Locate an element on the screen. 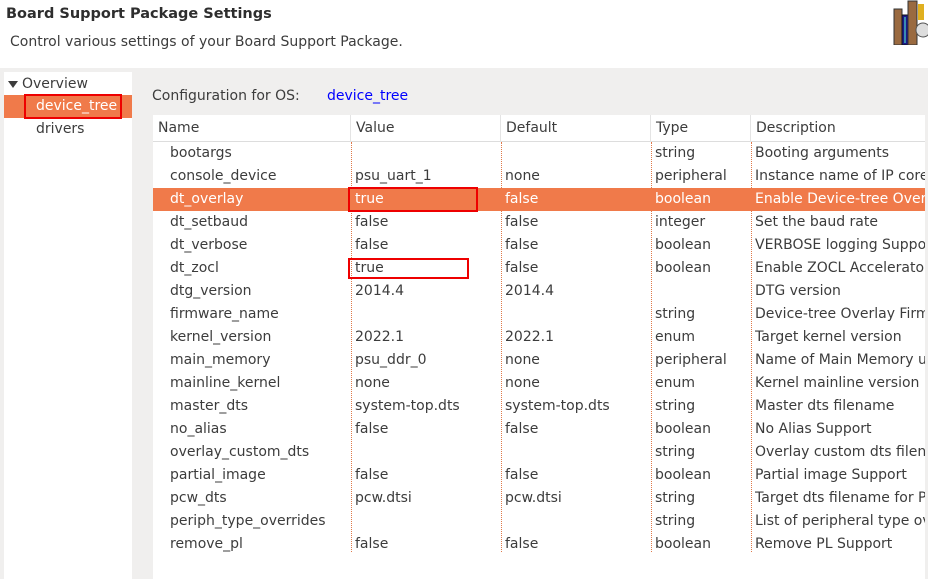 This screenshot has height=579, width=928. column-header-name: Name is located at coordinates (252, 128).